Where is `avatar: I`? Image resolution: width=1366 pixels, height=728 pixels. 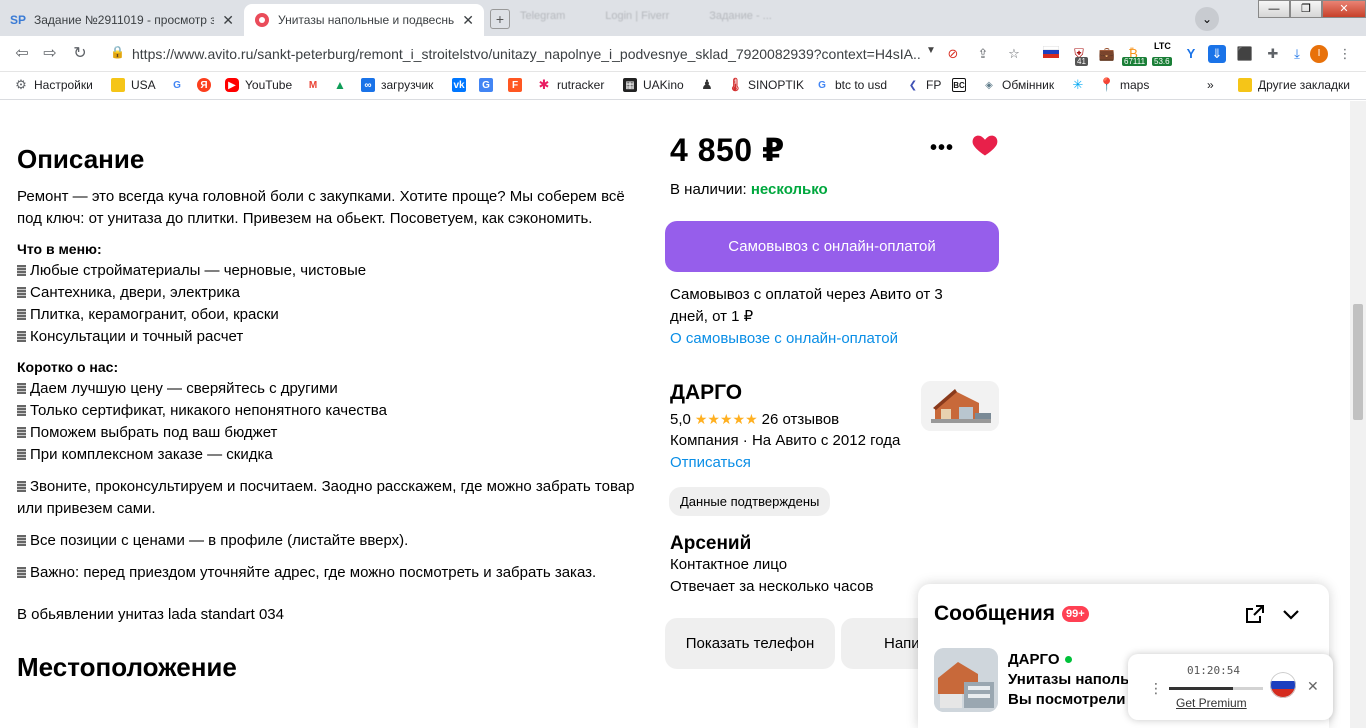
avatar: I is located at coordinates (1319, 54).